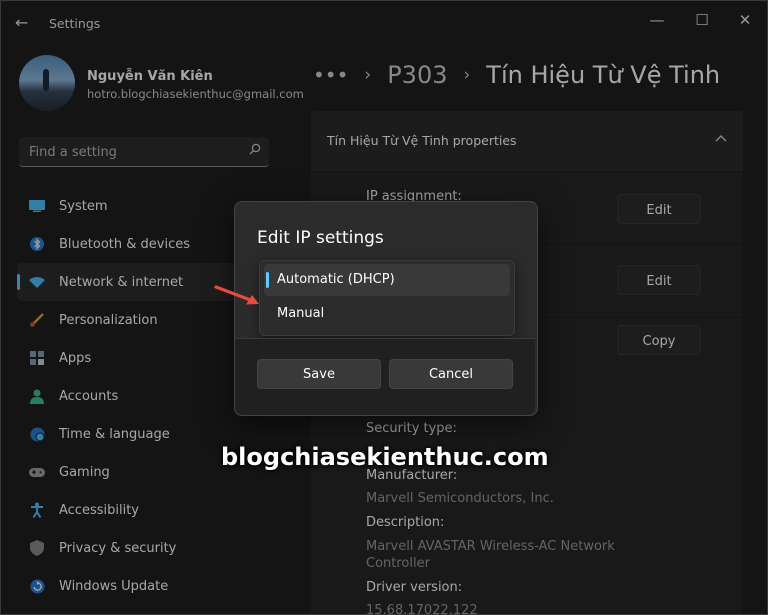 The image size is (768, 615). What do you see at coordinates (385, 457) in the screenshot?
I see `watermark-text: blogchiasekienthuc.com` at bounding box center [385, 457].